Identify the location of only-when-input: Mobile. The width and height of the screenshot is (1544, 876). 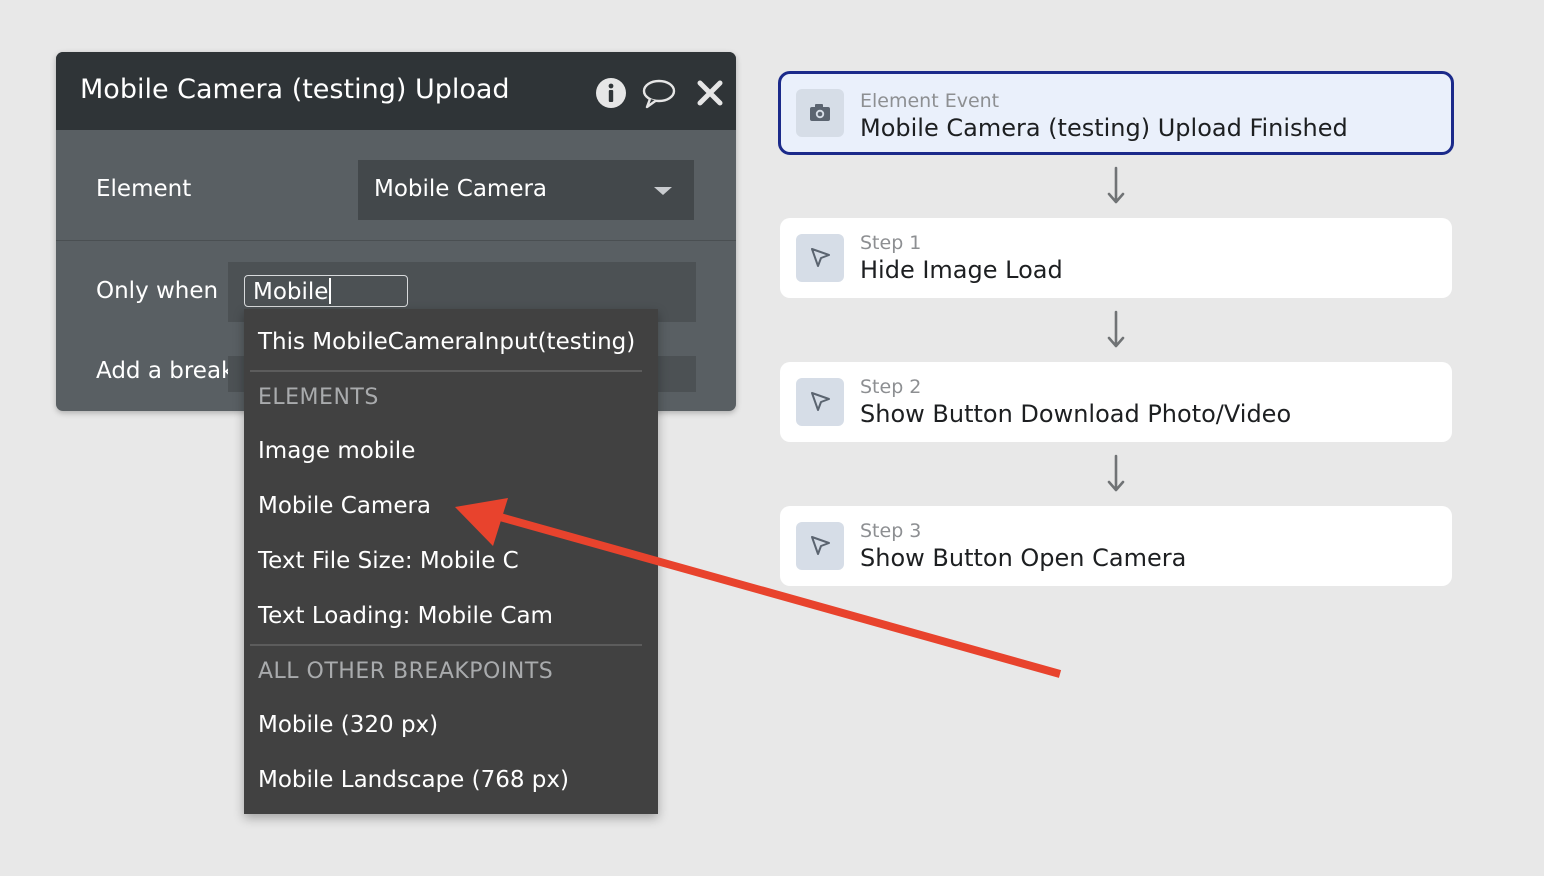
(326, 291).